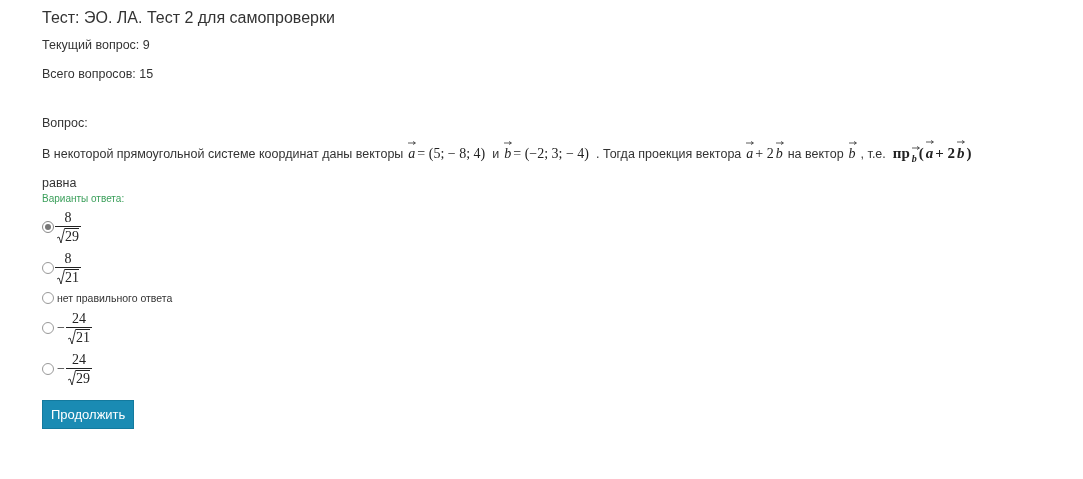 The image size is (1083, 479). What do you see at coordinates (65, 123) in the screenshot?
I see `question-label: Вопрос:` at bounding box center [65, 123].